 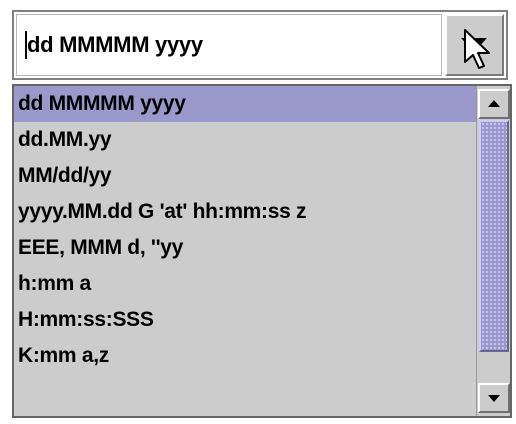 I want to click on list-item: dd MMMMM yyyy, so click(x=245, y=104).